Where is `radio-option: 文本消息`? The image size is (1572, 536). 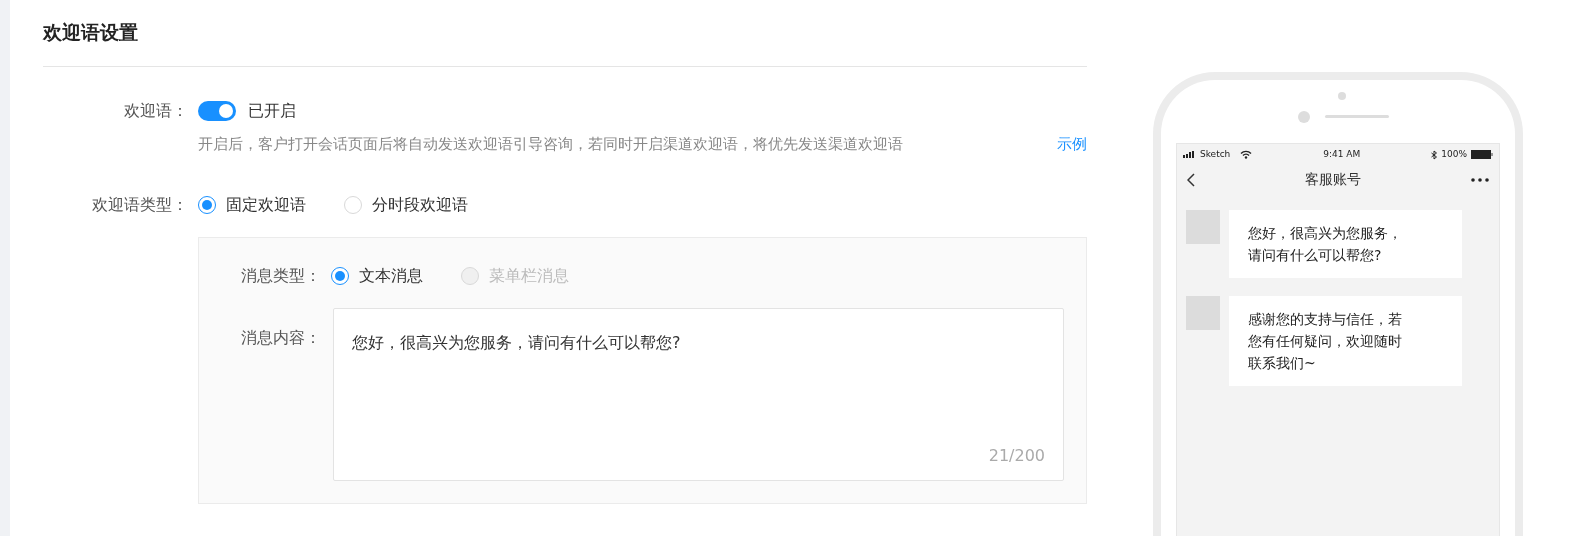 radio-option: 文本消息 is located at coordinates (377, 276).